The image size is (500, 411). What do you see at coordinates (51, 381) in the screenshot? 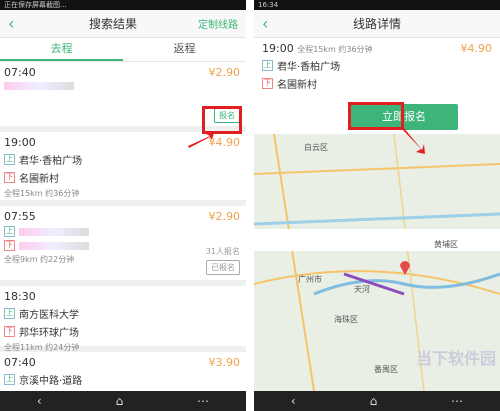
I see `route-from: 京溪中路·道路` at bounding box center [51, 381].